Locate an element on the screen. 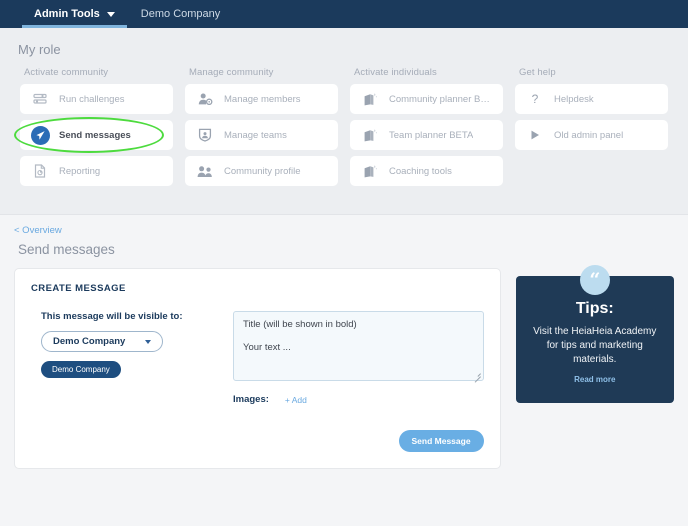 The height and width of the screenshot is (526, 688). tips-read-more-link: Read more is located at coordinates (594, 379).